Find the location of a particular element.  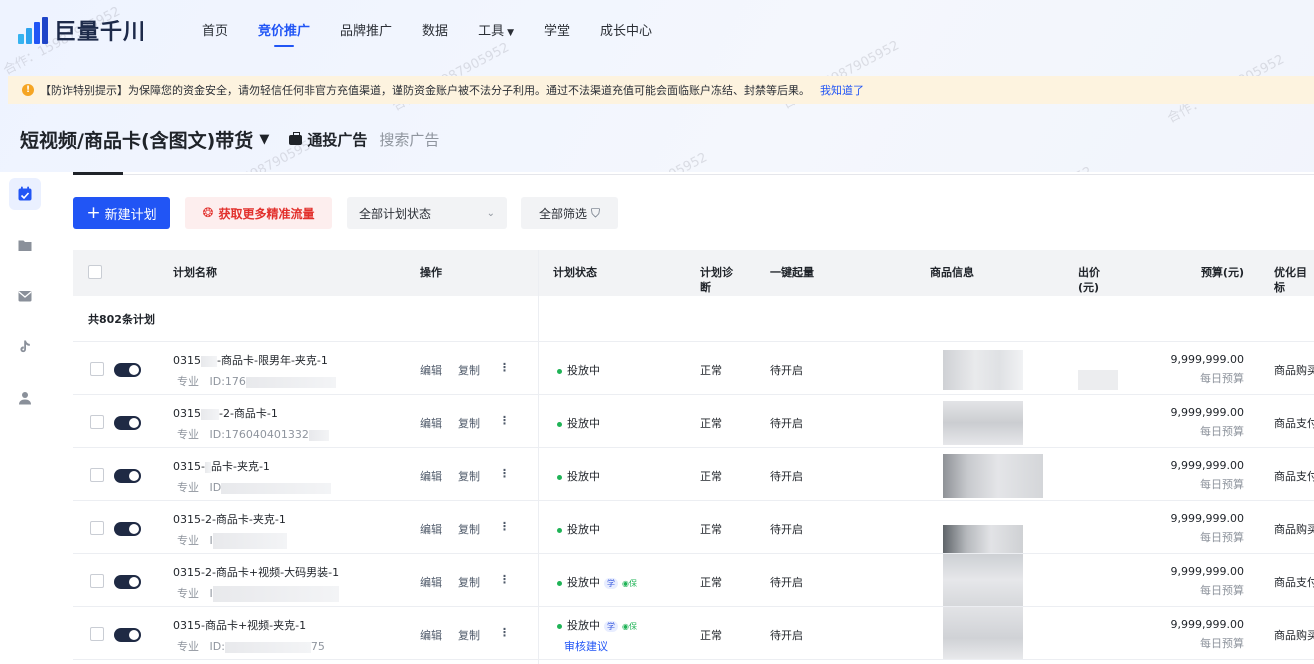

plan-status-label: 投放中 is located at coordinates (583, 582).